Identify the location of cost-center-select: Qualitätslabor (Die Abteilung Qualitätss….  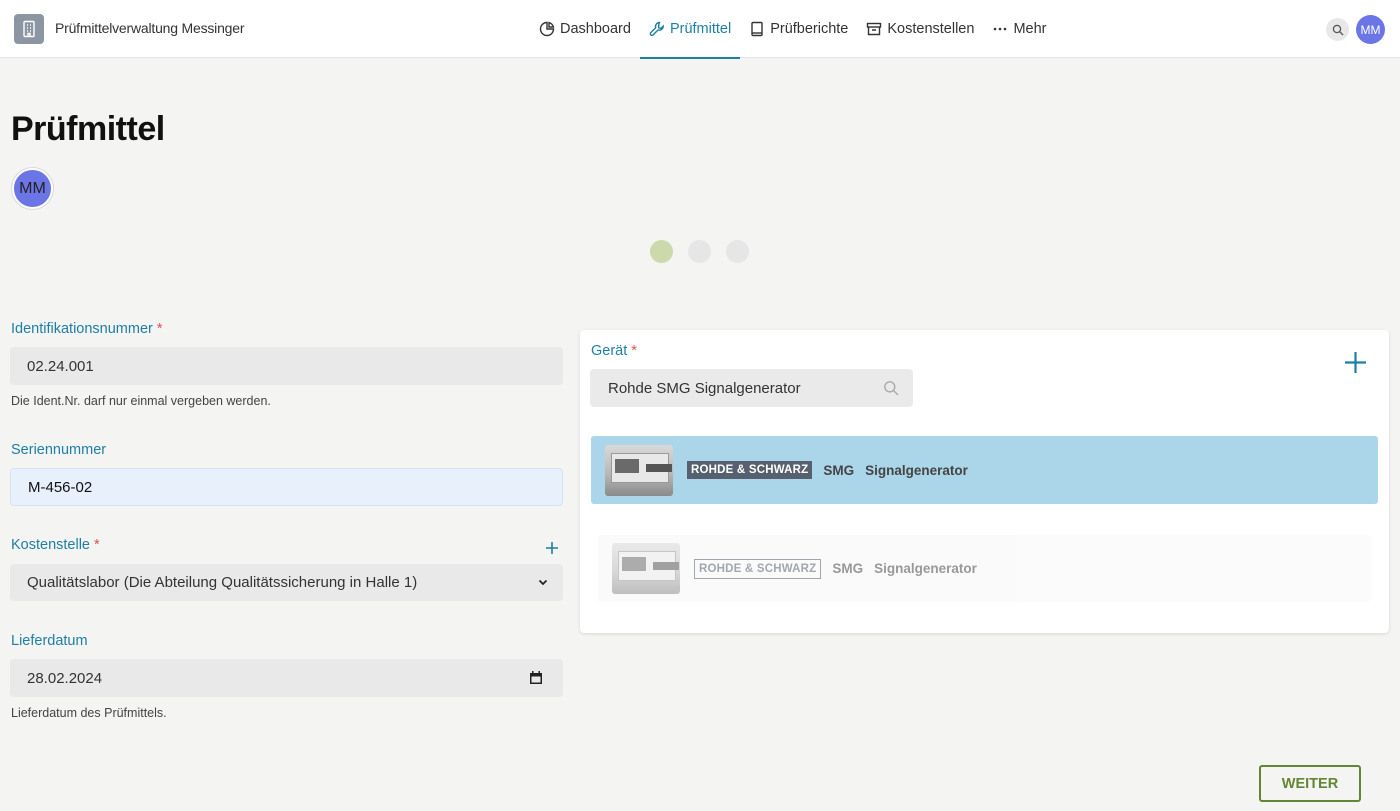
(286, 582).